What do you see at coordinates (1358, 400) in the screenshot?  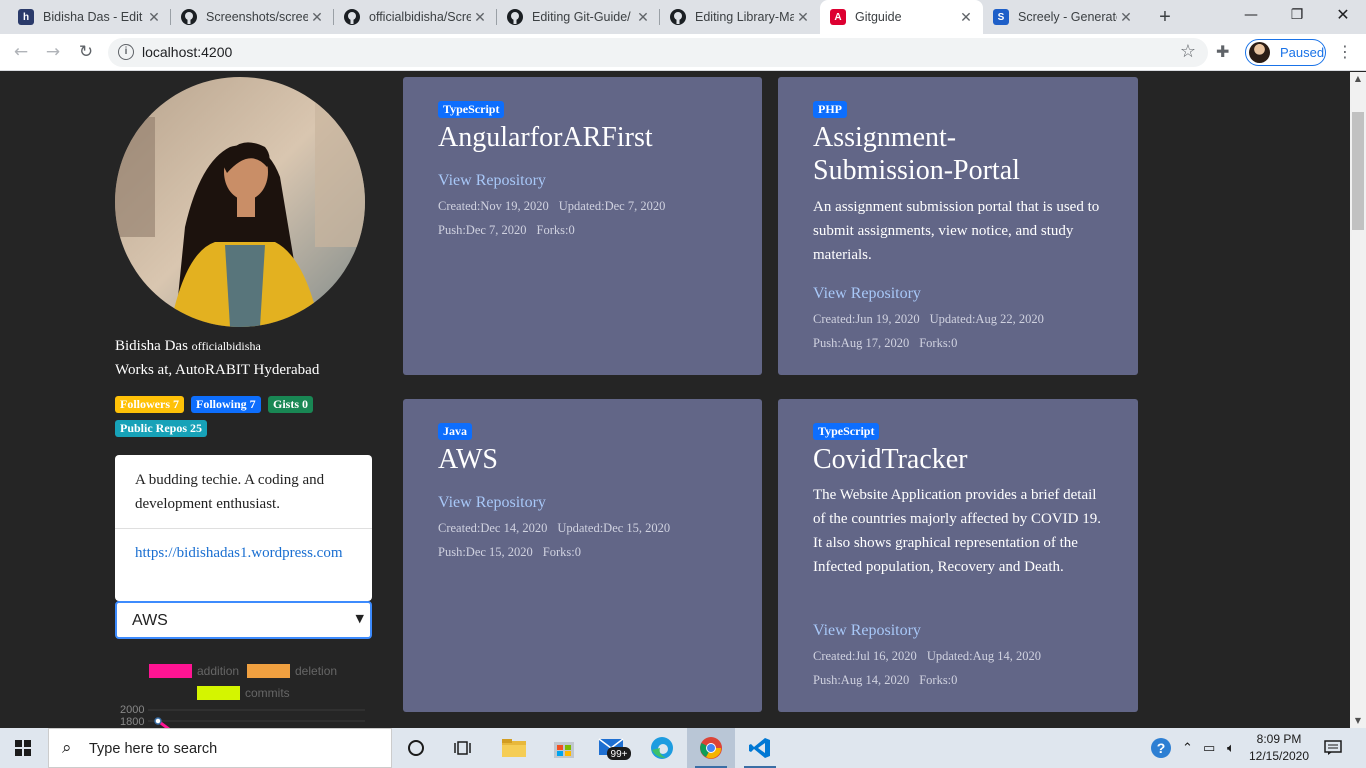 I see `page-scrollbar: ▲ ▼` at bounding box center [1358, 400].